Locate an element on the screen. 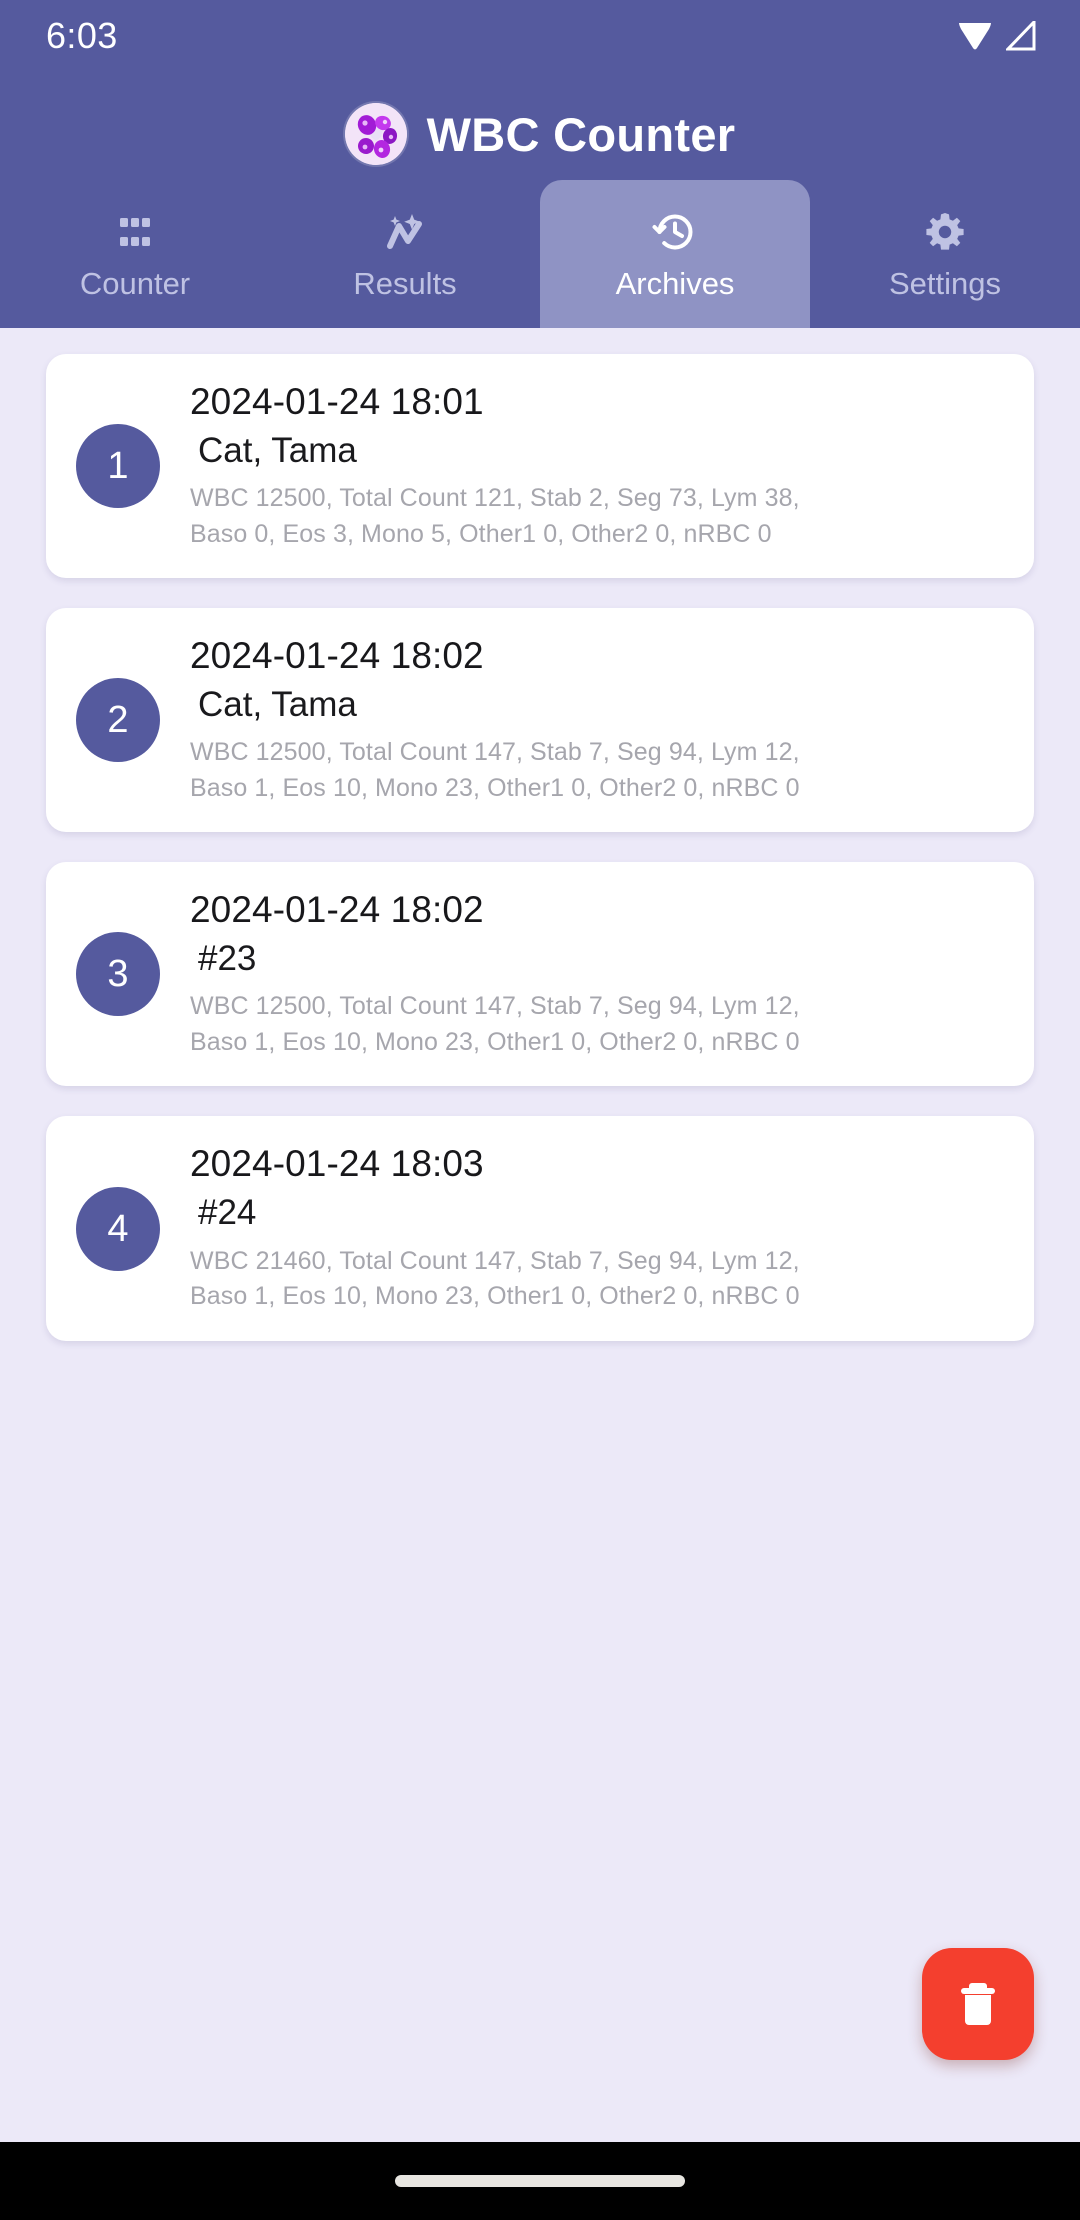 This screenshot has height=2220, width=1080. tab-results: Results is located at coordinates (405, 254).